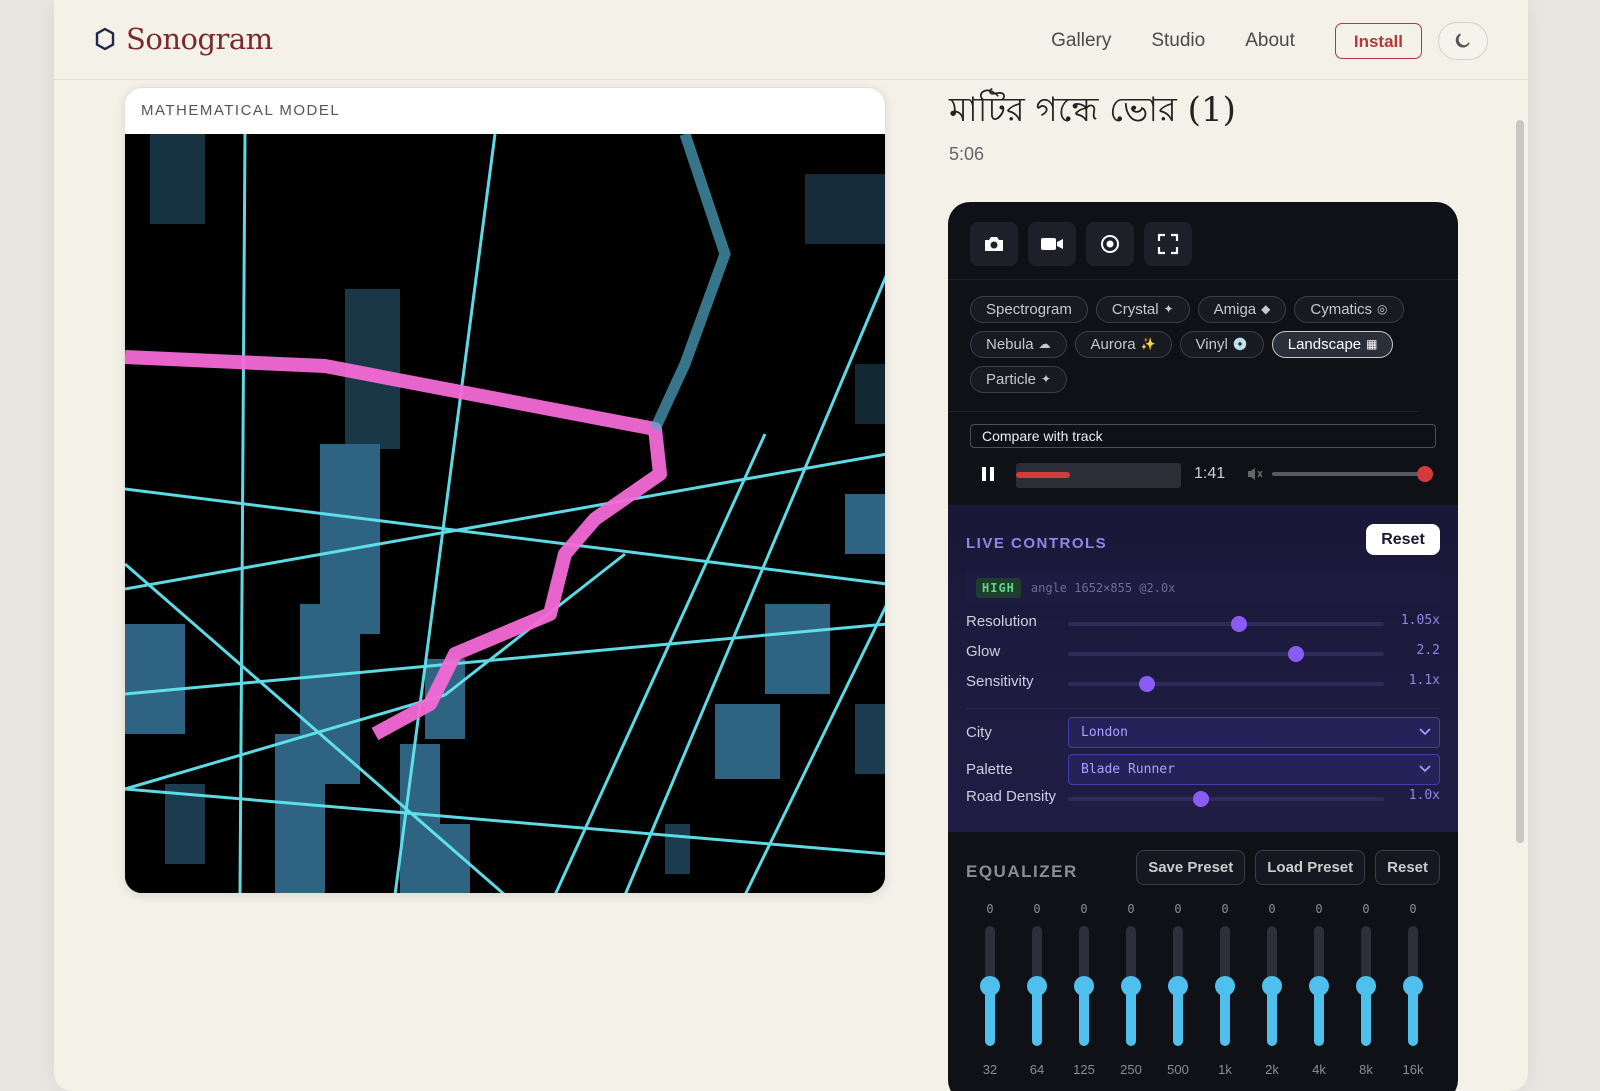  I want to click on mode-chip-crystal: Crystal ✦, so click(1142, 309).